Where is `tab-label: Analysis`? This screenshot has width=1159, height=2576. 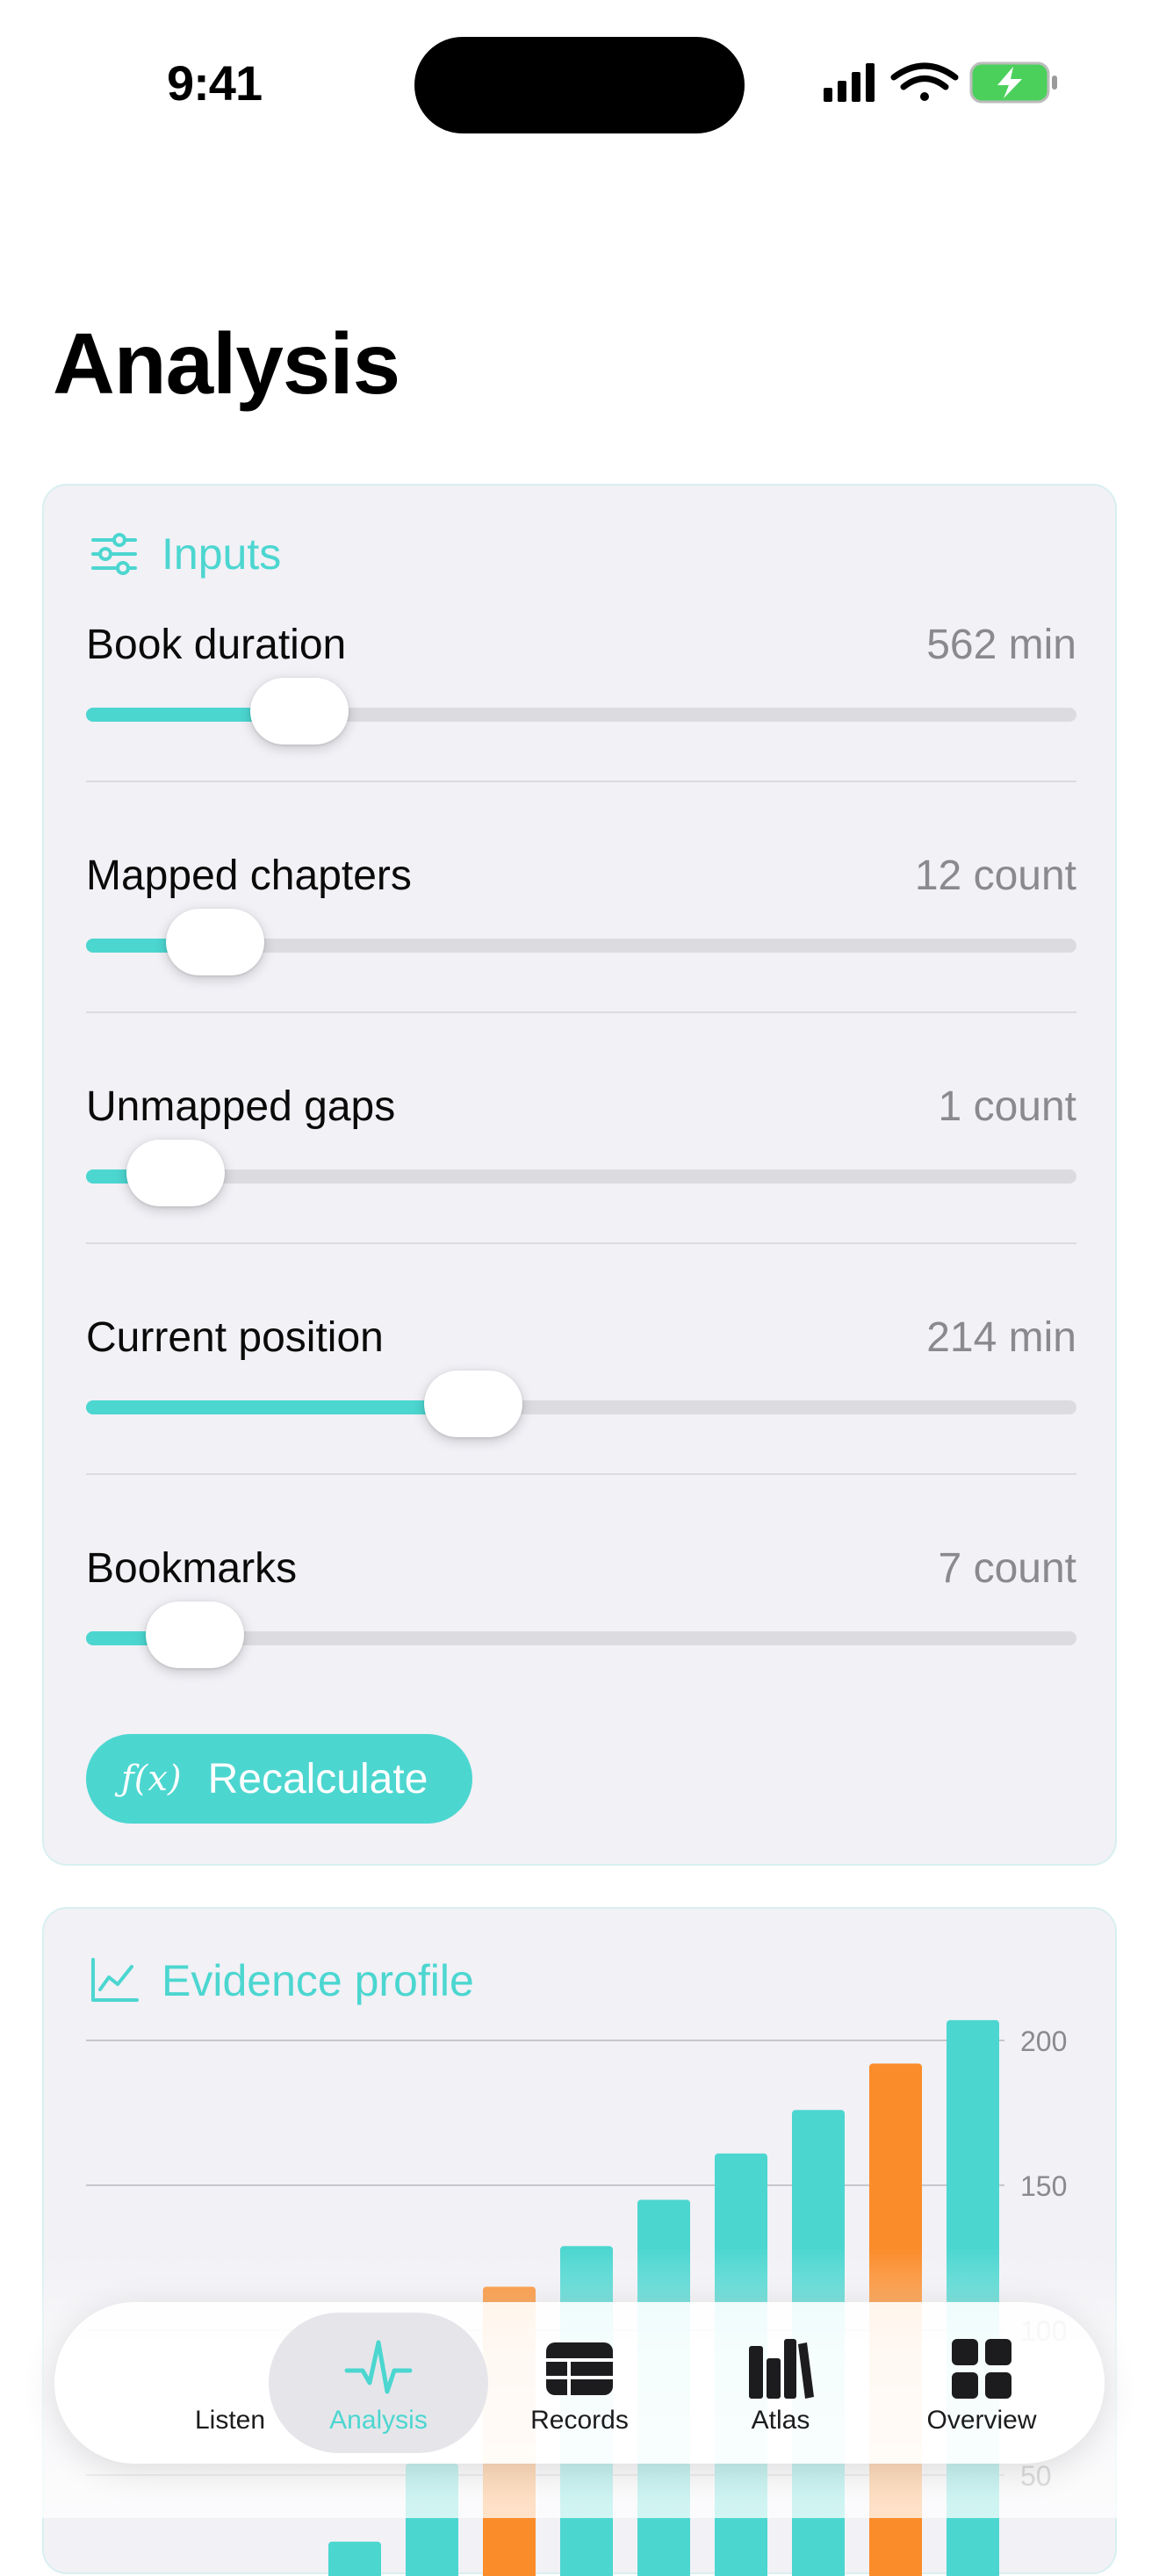 tab-label: Analysis is located at coordinates (378, 2421).